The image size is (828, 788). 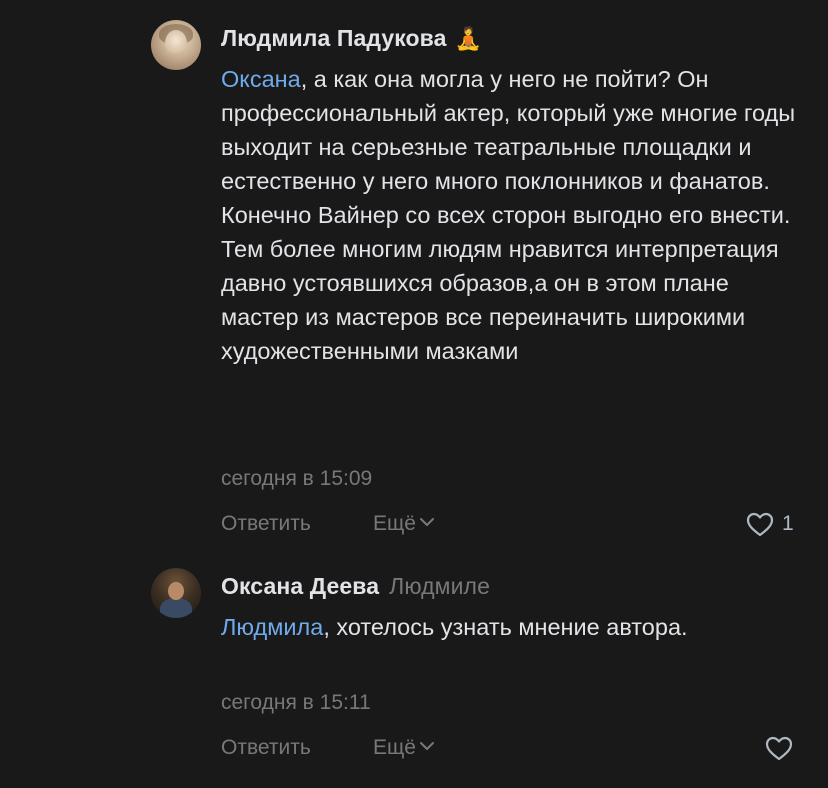 I want to click on author-name: Людмила Падукова, so click(x=334, y=38).